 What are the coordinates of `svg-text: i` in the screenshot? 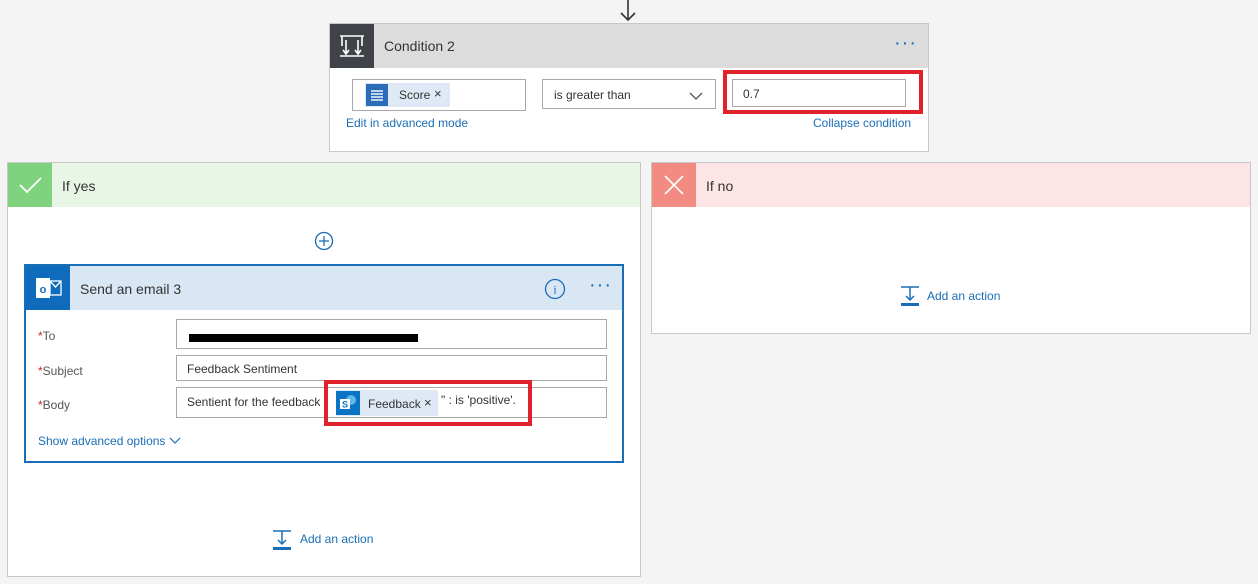 It's located at (555, 290).